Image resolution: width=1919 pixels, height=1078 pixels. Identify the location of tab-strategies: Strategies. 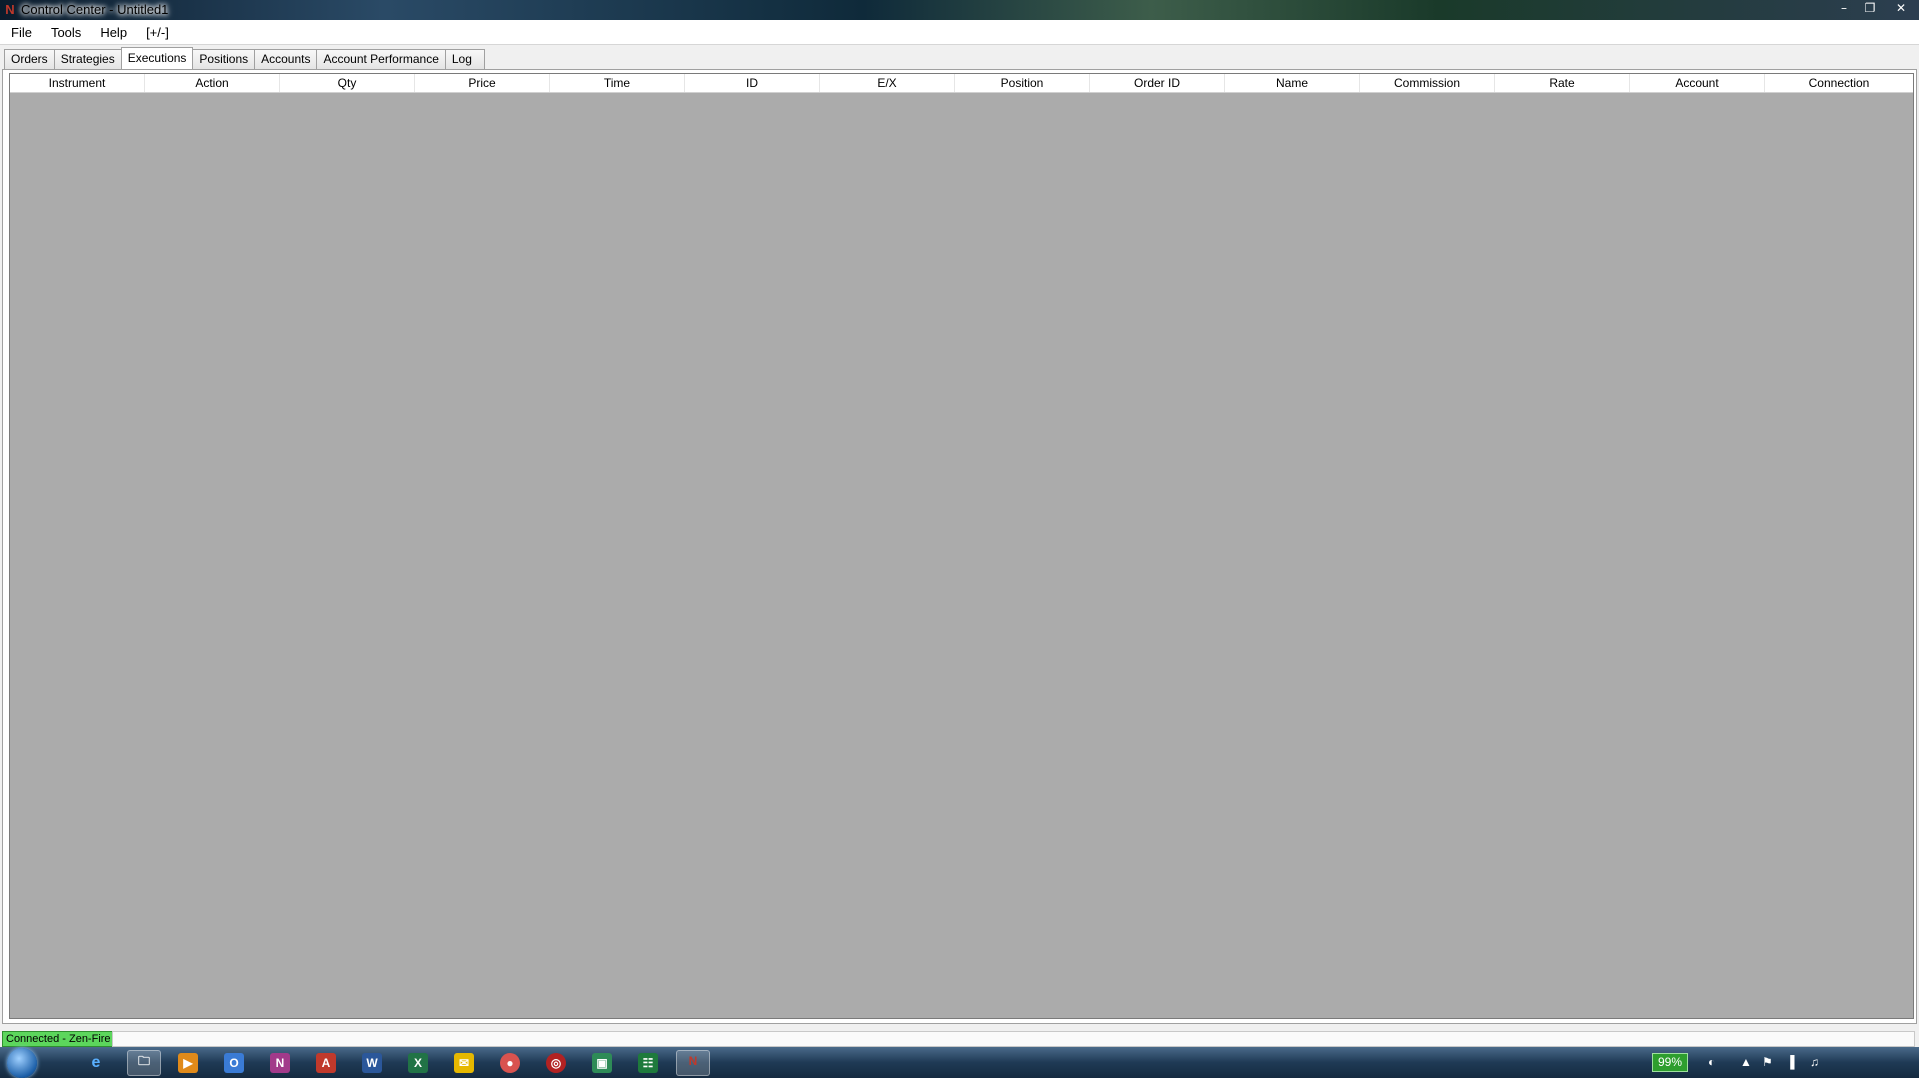
(87, 59).